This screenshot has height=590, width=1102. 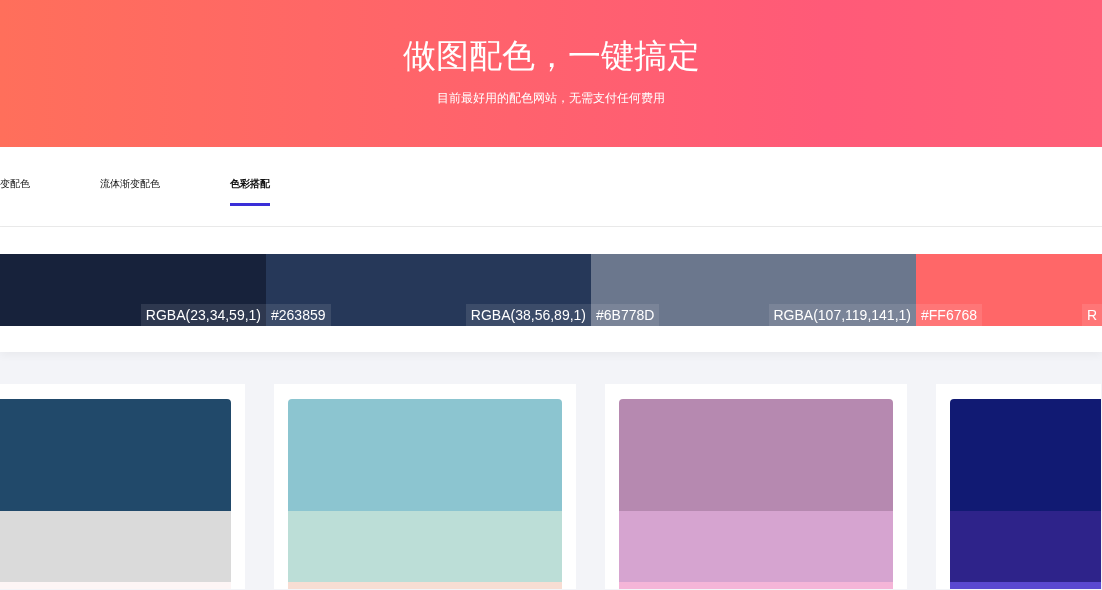 What do you see at coordinates (298, 315) in the screenshot?
I see `hex-code: #263859` at bounding box center [298, 315].